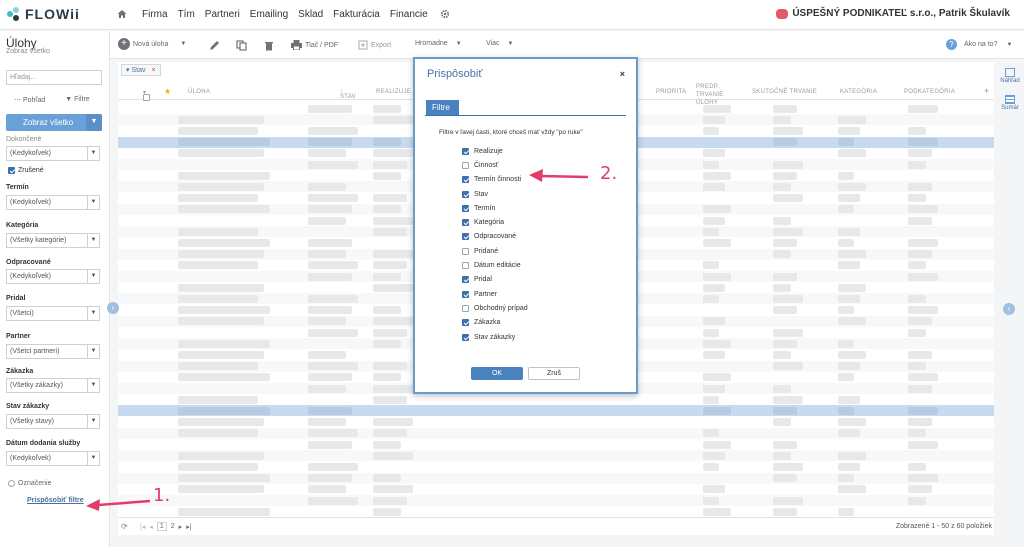 The image size is (1024, 547). What do you see at coordinates (161, 526) in the screenshot?
I see `page-1-button: 1` at bounding box center [161, 526].